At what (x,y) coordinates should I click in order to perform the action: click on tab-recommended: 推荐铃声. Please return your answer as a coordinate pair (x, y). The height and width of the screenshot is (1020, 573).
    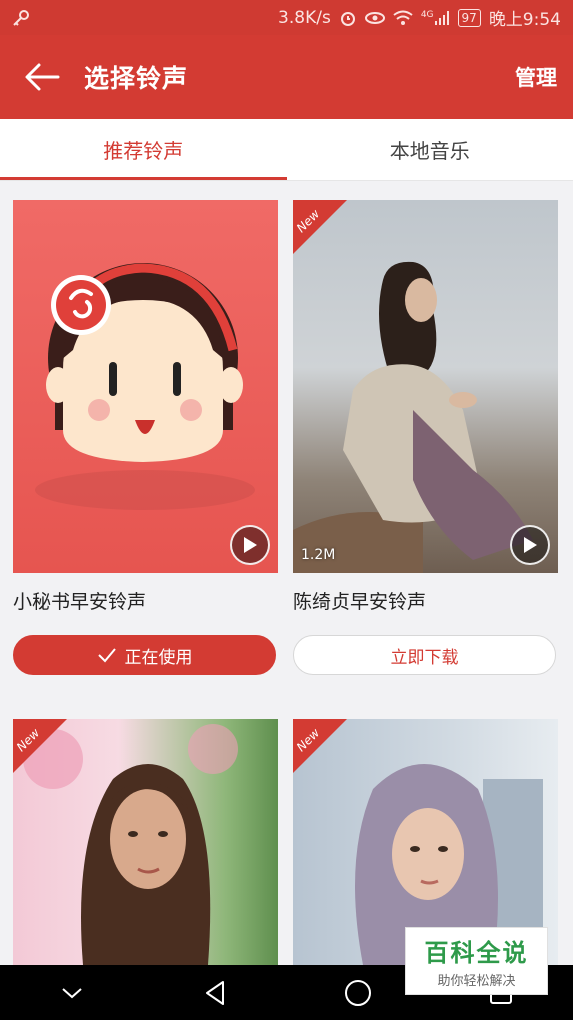
    Looking at the image, I should click on (143, 149).